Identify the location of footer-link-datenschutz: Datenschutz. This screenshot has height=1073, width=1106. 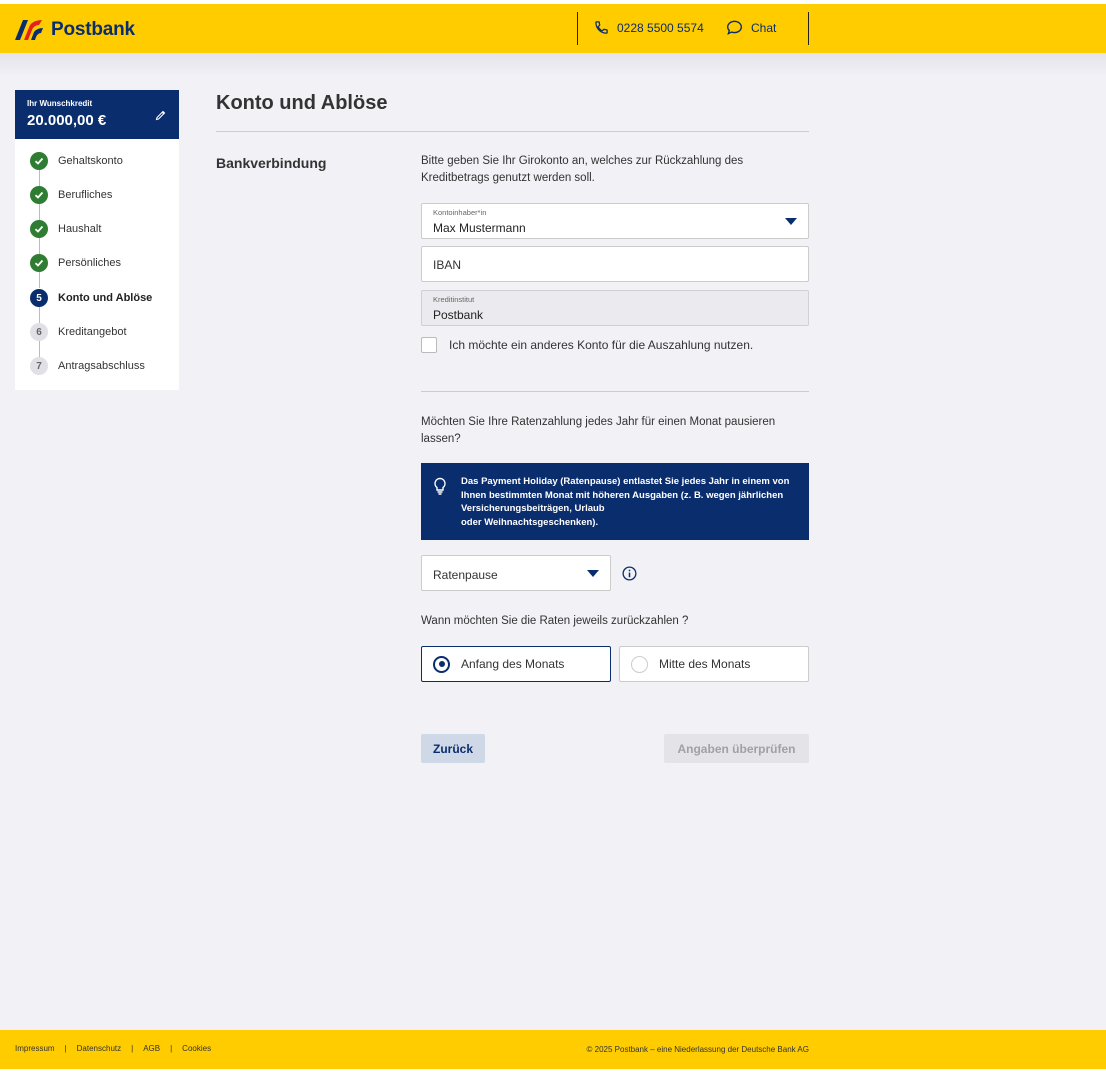
(99, 1048).